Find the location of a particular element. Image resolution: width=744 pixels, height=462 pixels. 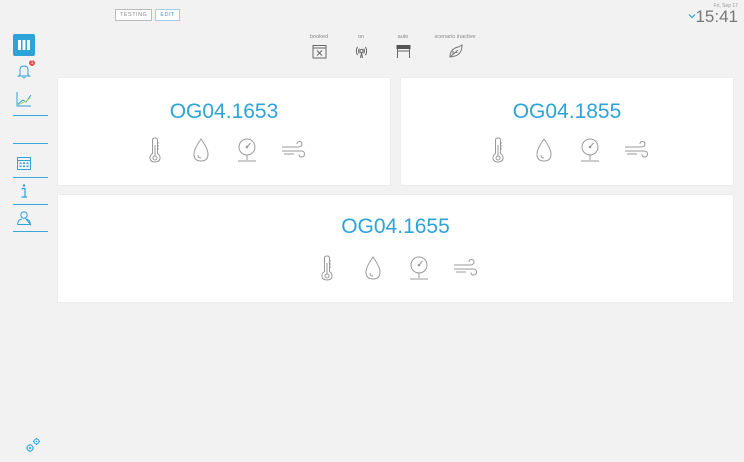

sidebar-item-settings is located at coordinates (33, 445).